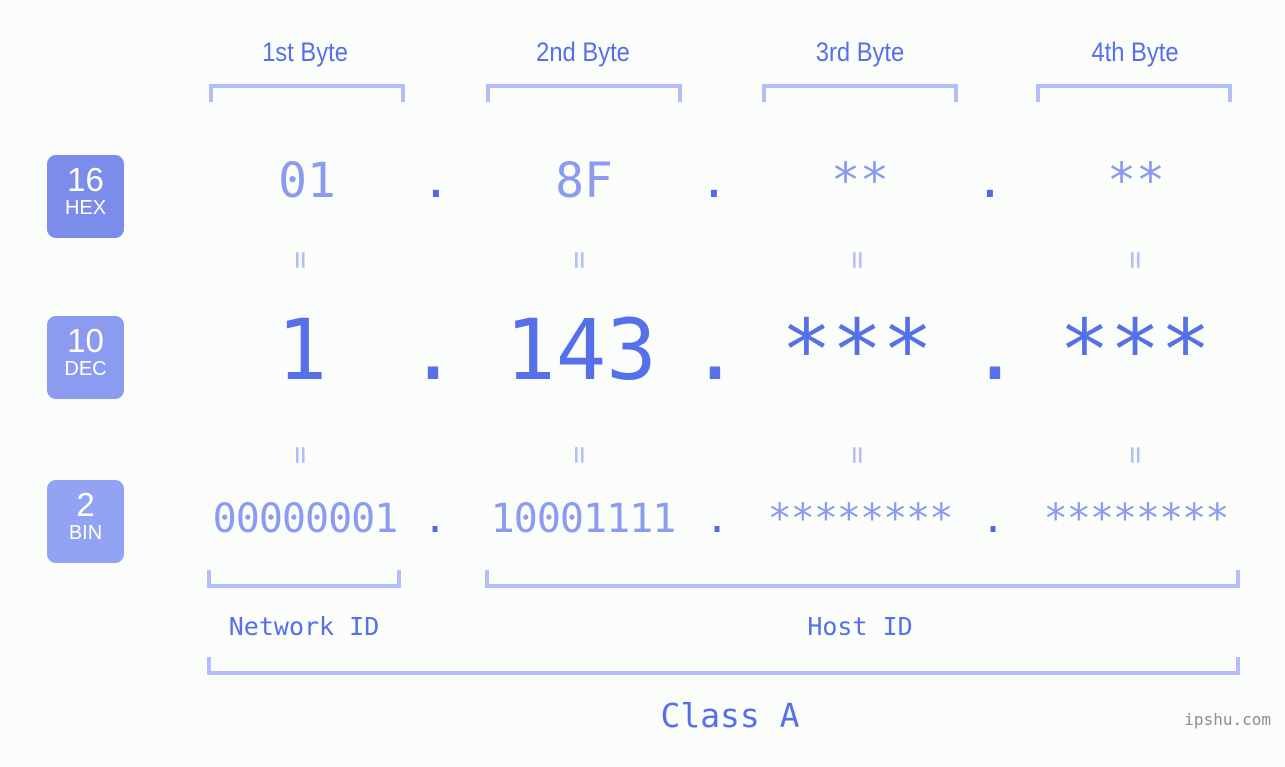 Image resolution: width=1285 pixels, height=767 pixels. What do you see at coordinates (579, 260) in the screenshot?
I see `equals-icon-hex-dec-2: =` at bounding box center [579, 260].